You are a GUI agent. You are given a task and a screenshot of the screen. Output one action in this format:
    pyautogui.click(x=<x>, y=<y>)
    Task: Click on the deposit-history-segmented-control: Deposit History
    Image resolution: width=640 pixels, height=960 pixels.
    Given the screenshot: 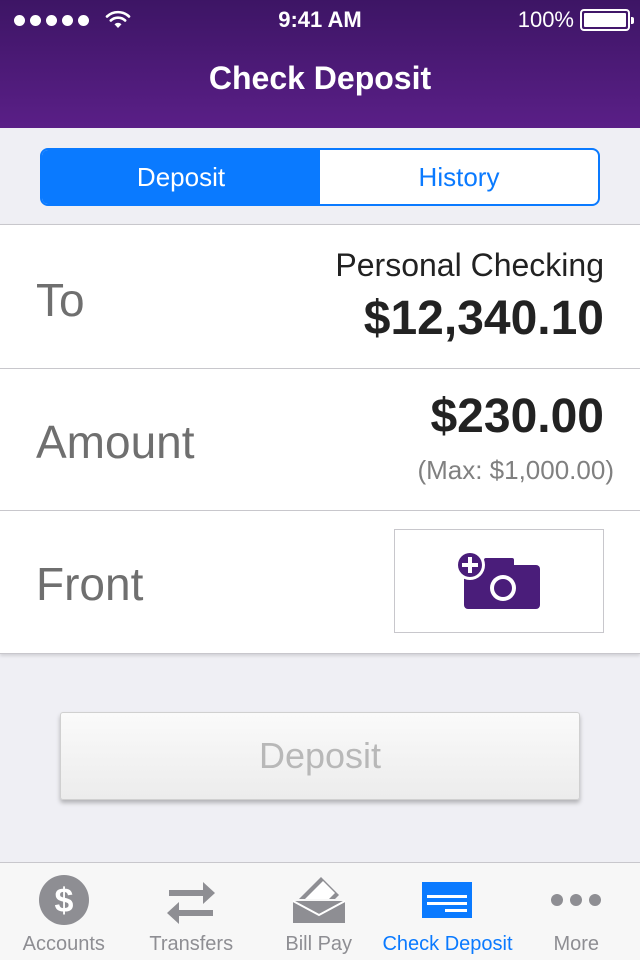 What is the action you would take?
    pyautogui.click(x=320, y=177)
    